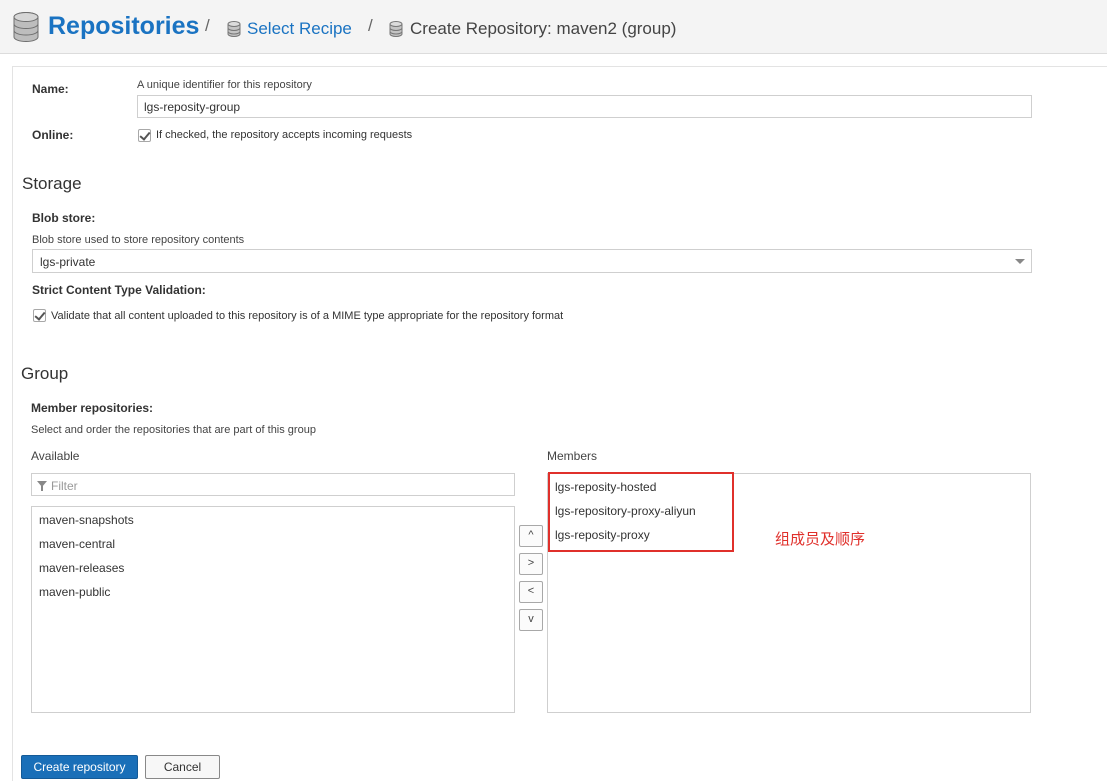  What do you see at coordinates (299, 29) in the screenshot?
I see `breadcrumb-select-recipe-link: Select Recipe` at bounding box center [299, 29].